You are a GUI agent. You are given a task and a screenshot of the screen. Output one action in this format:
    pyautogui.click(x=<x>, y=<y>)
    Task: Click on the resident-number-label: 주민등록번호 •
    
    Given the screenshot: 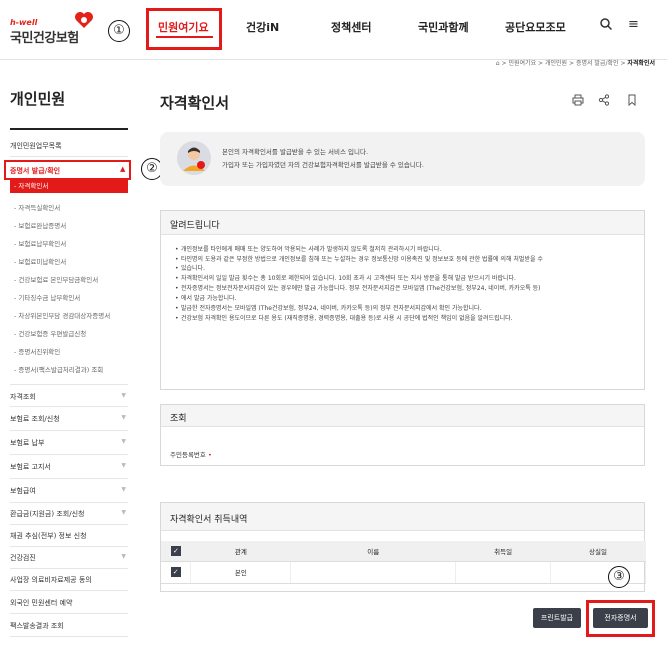 What is the action you would take?
    pyautogui.click(x=191, y=455)
    